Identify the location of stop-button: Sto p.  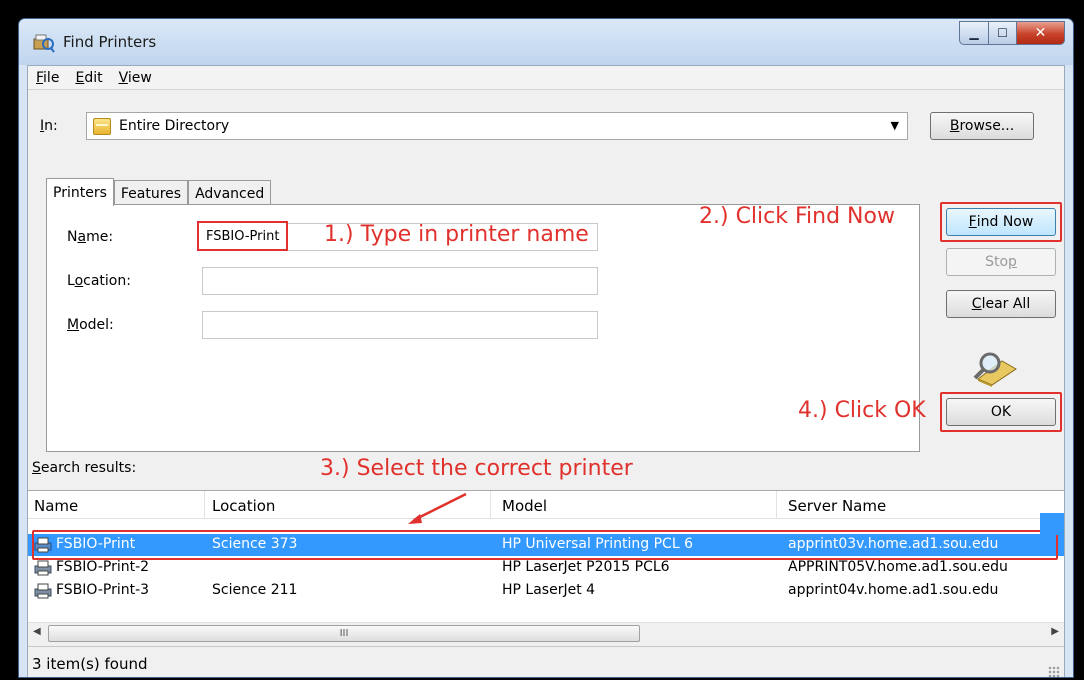
(1001, 262).